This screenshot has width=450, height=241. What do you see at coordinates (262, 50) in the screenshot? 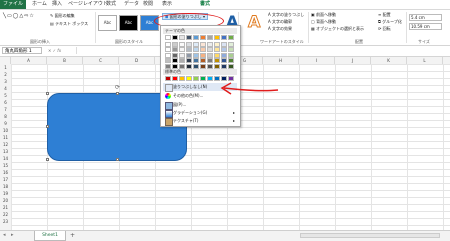
I see `formula-input` at bounding box center [262, 50].